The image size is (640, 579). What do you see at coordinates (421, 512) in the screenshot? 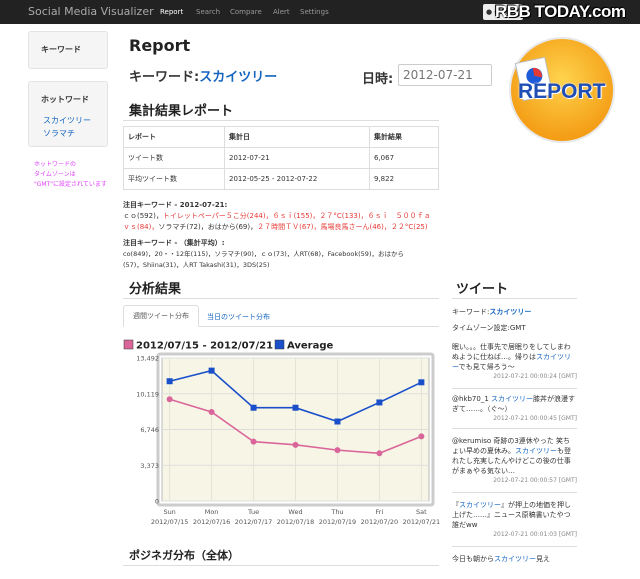
I see `x-tick-label: Sat` at bounding box center [421, 512].